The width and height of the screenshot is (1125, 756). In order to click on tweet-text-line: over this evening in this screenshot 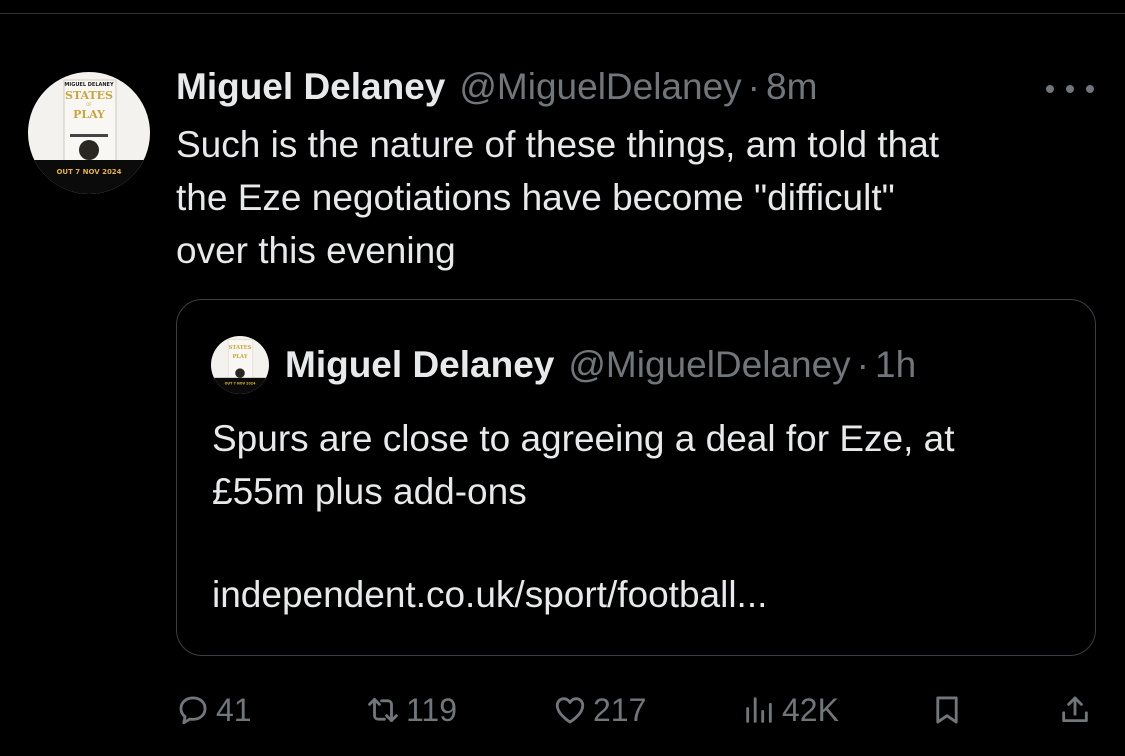, I will do `click(316, 250)`.